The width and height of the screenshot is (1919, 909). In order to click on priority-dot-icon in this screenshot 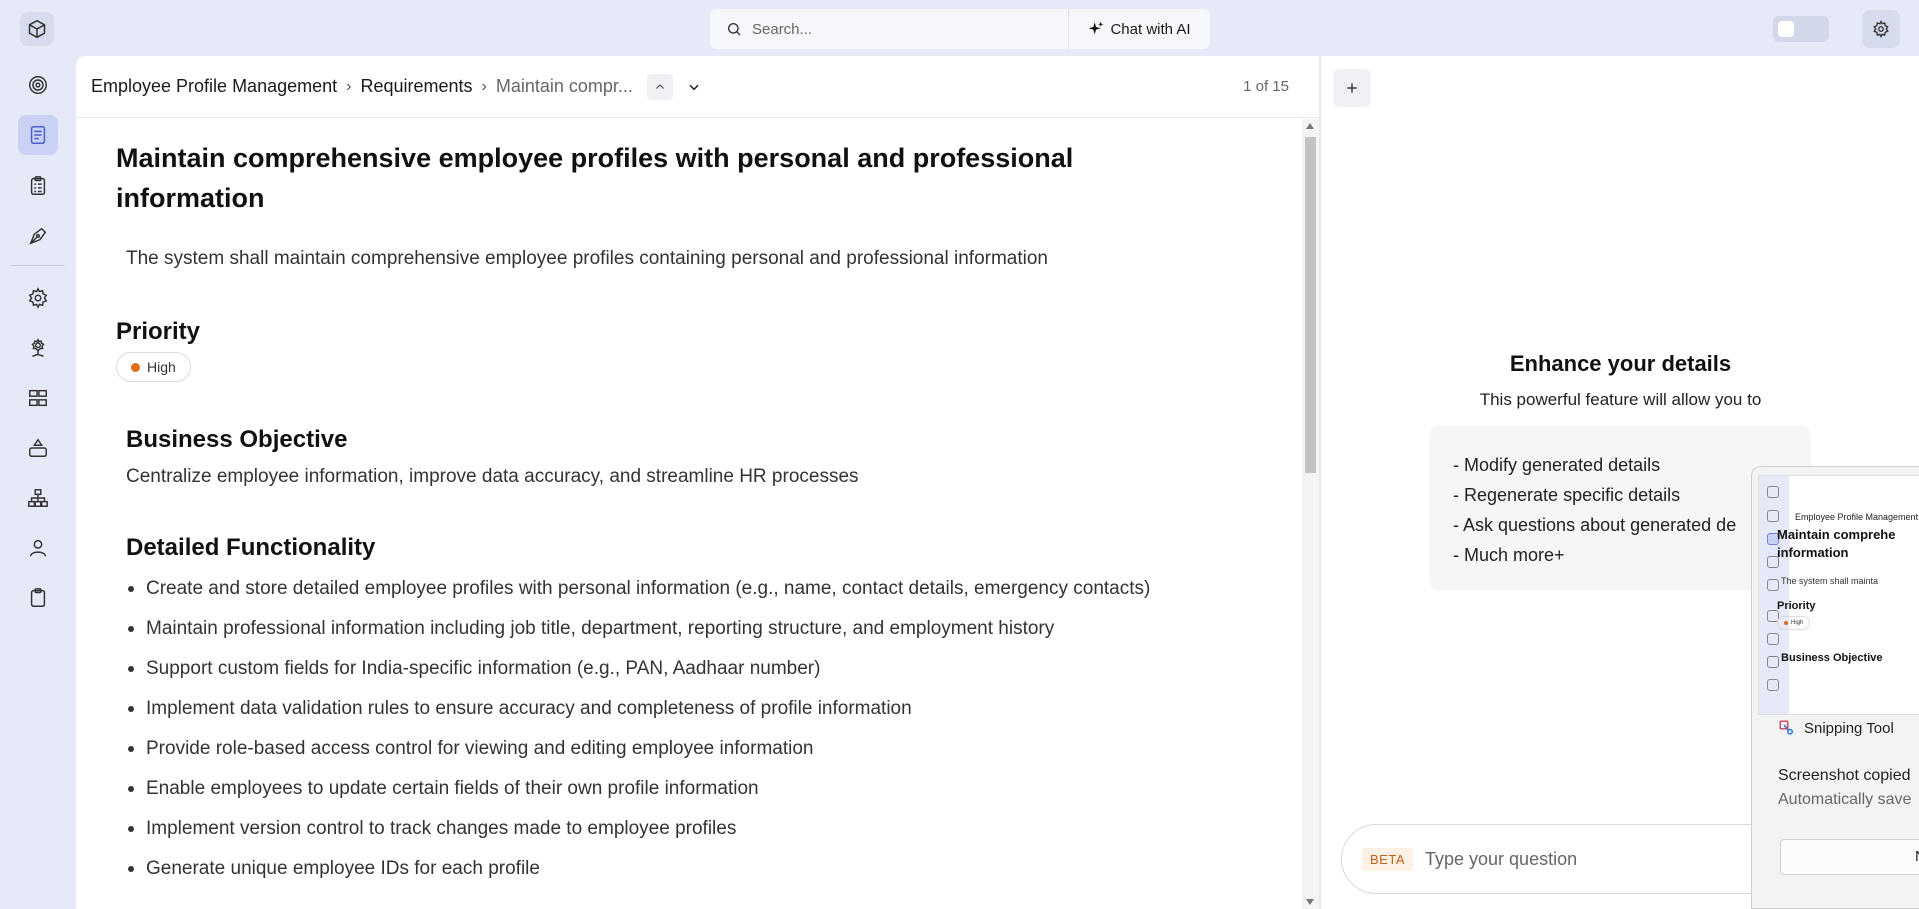, I will do `click(135, 367)`.